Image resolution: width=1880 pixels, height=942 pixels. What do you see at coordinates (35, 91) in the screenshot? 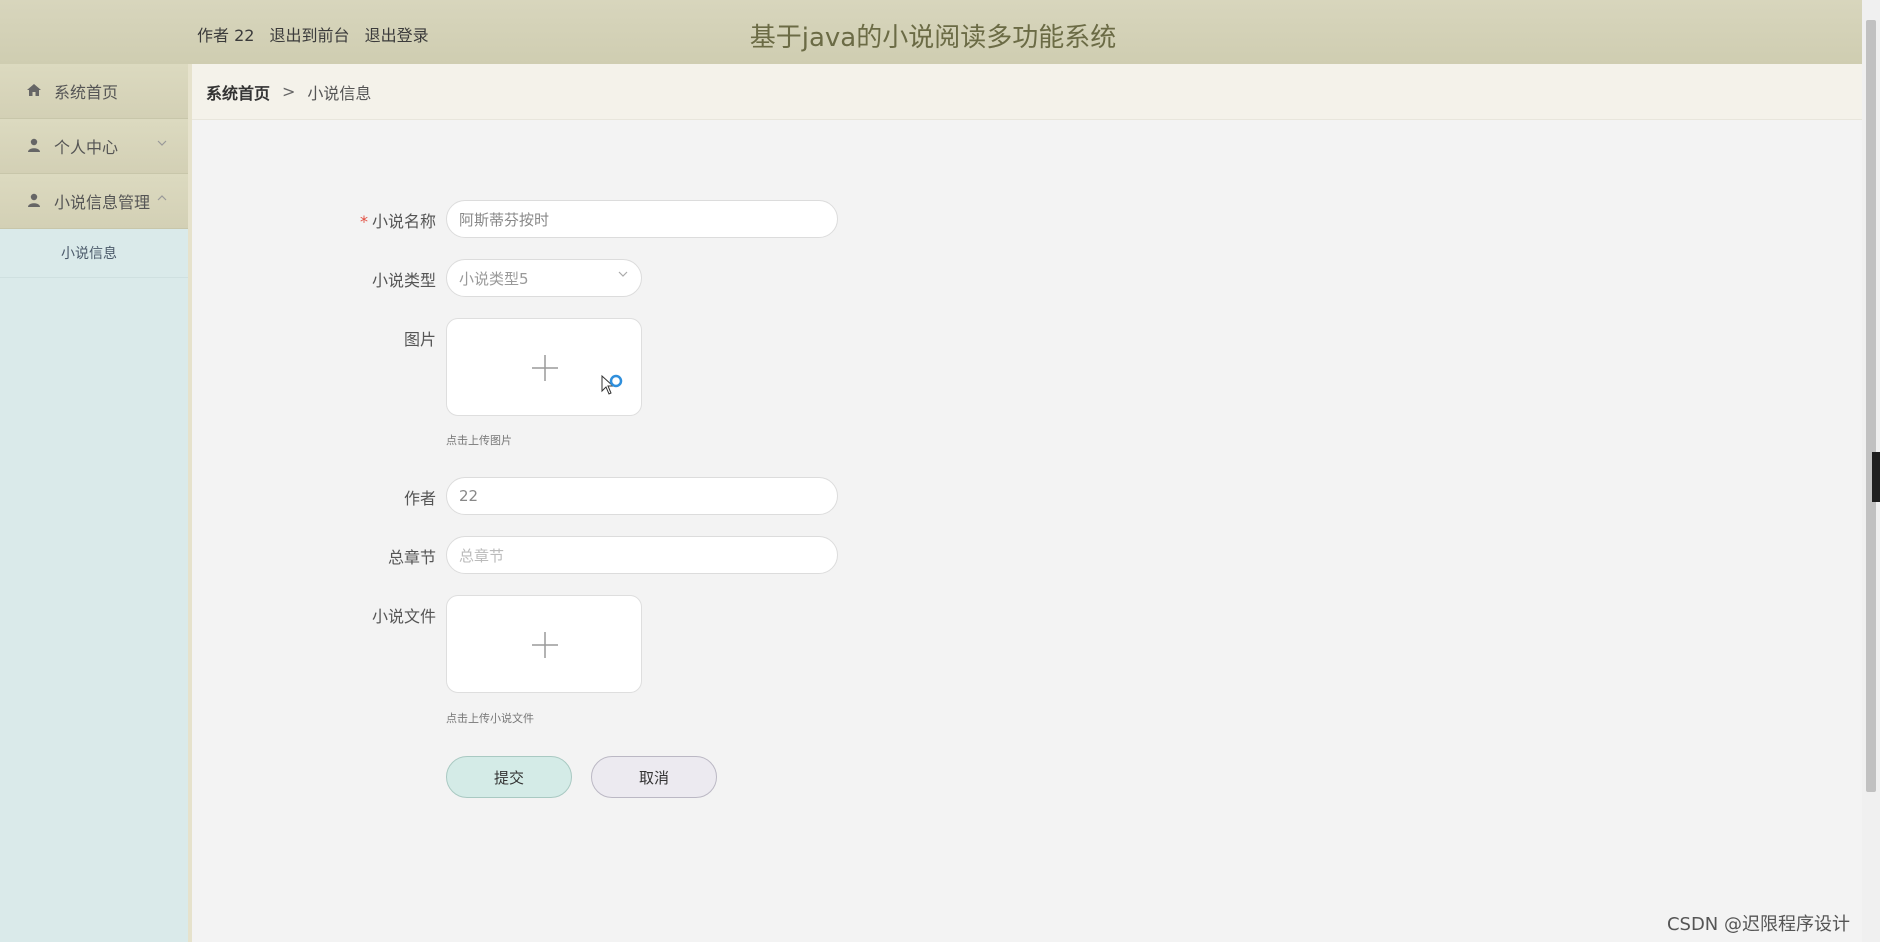
I see `home-icon` at bounding box center [35, 91].